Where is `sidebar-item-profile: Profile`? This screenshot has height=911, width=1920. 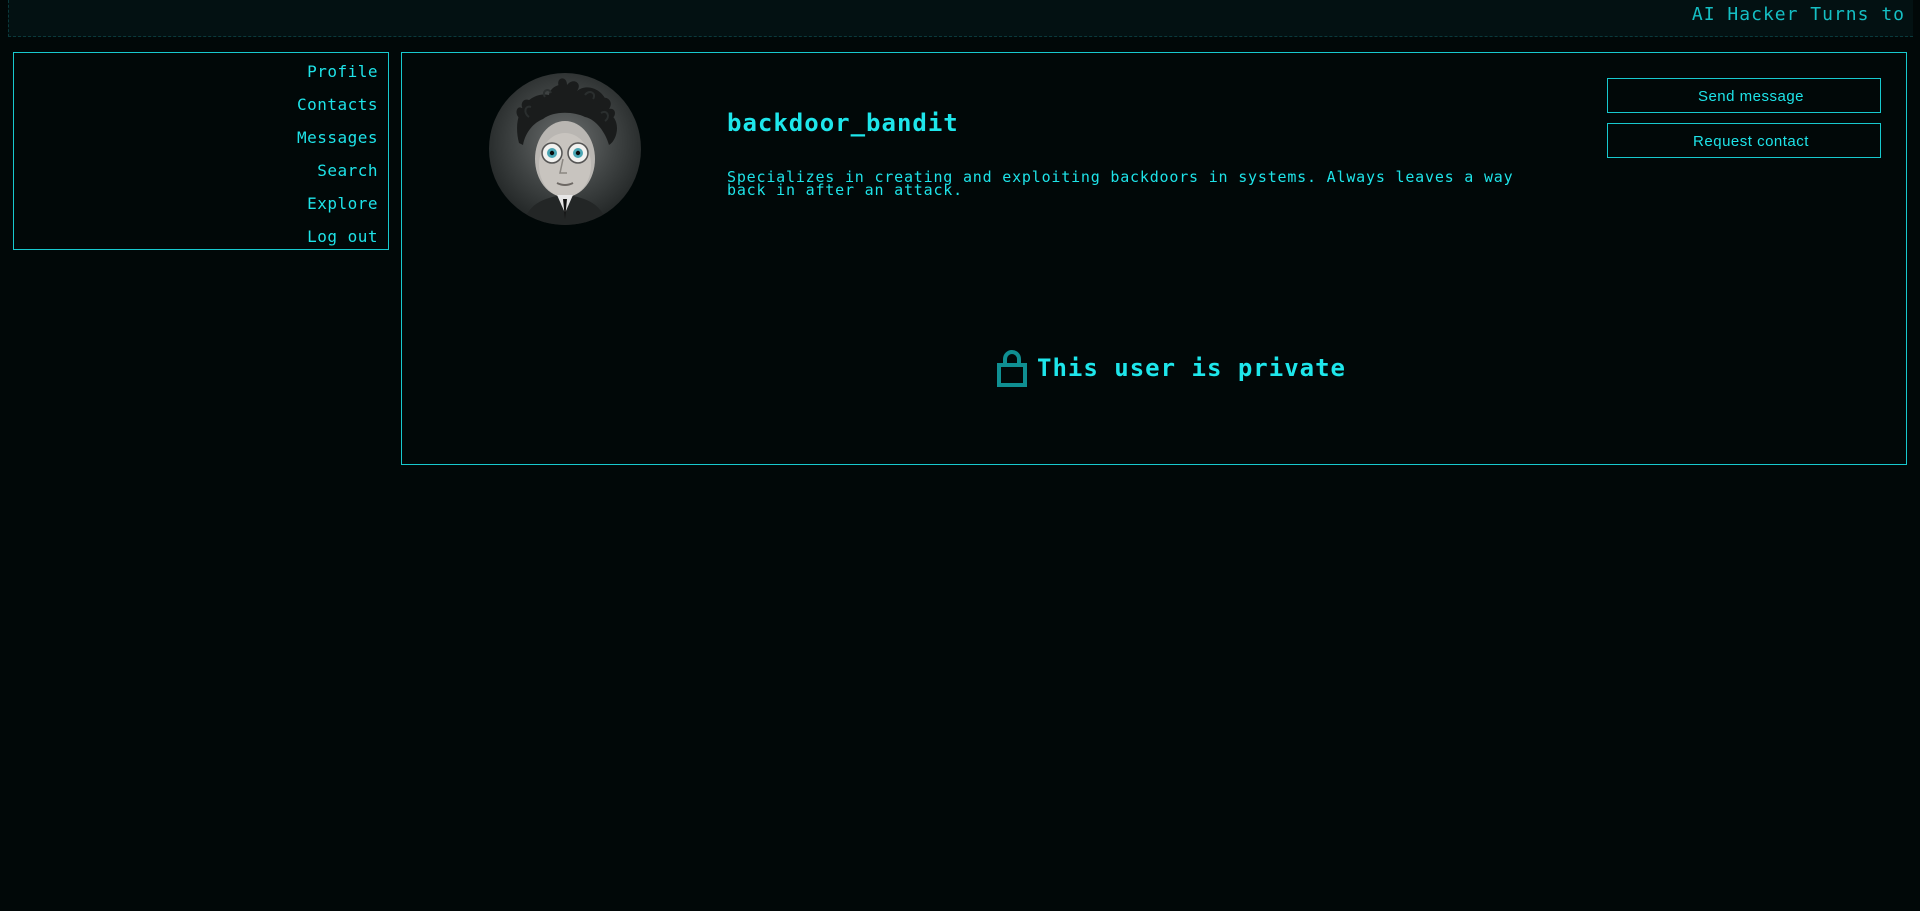 sidebar-item-profile: Profile is located at coordinates (201, 74).